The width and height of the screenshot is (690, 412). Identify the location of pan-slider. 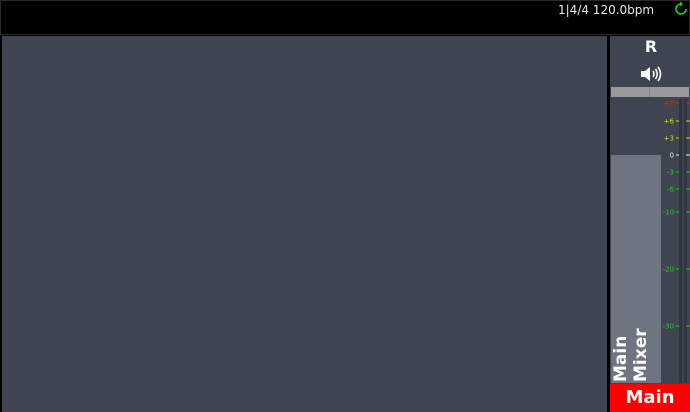
(650, 92).